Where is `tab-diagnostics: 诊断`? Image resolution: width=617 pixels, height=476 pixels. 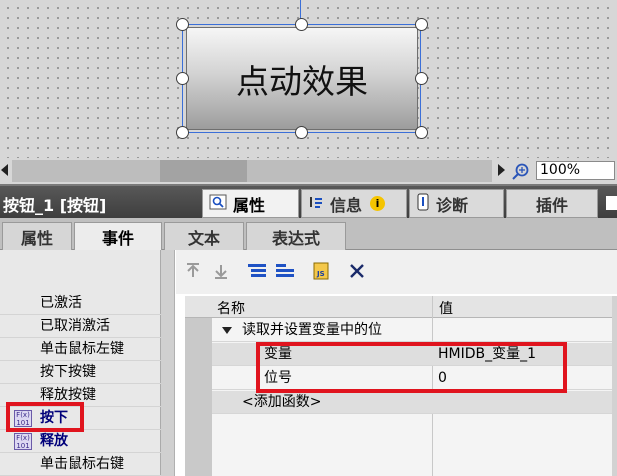 tab-diagnostics: 诊断 is located at coordinates (456, 203).